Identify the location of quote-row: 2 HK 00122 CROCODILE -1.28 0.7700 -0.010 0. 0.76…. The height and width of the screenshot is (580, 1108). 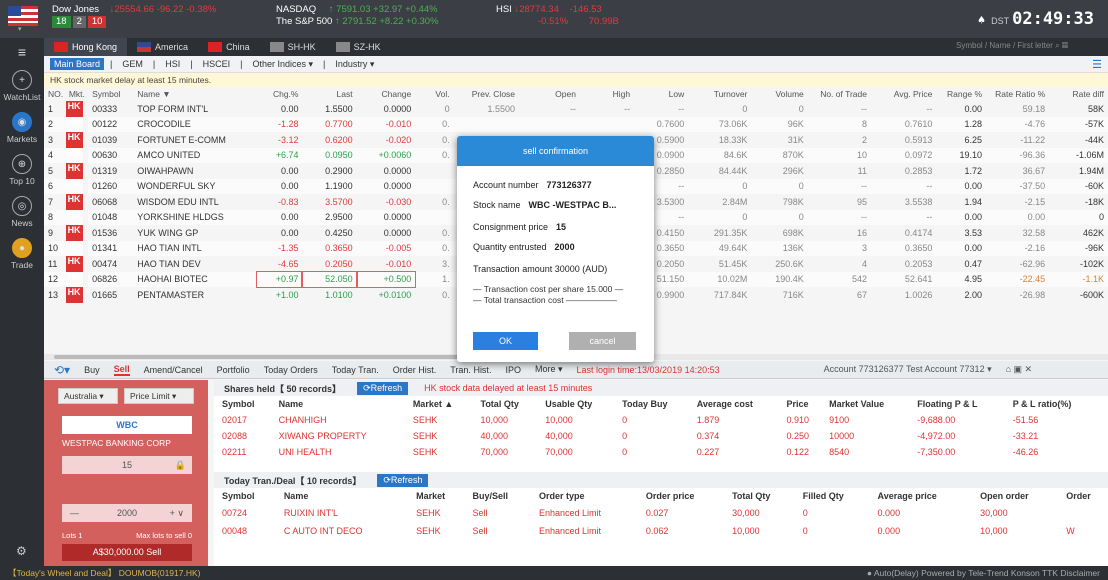
(576, 124).